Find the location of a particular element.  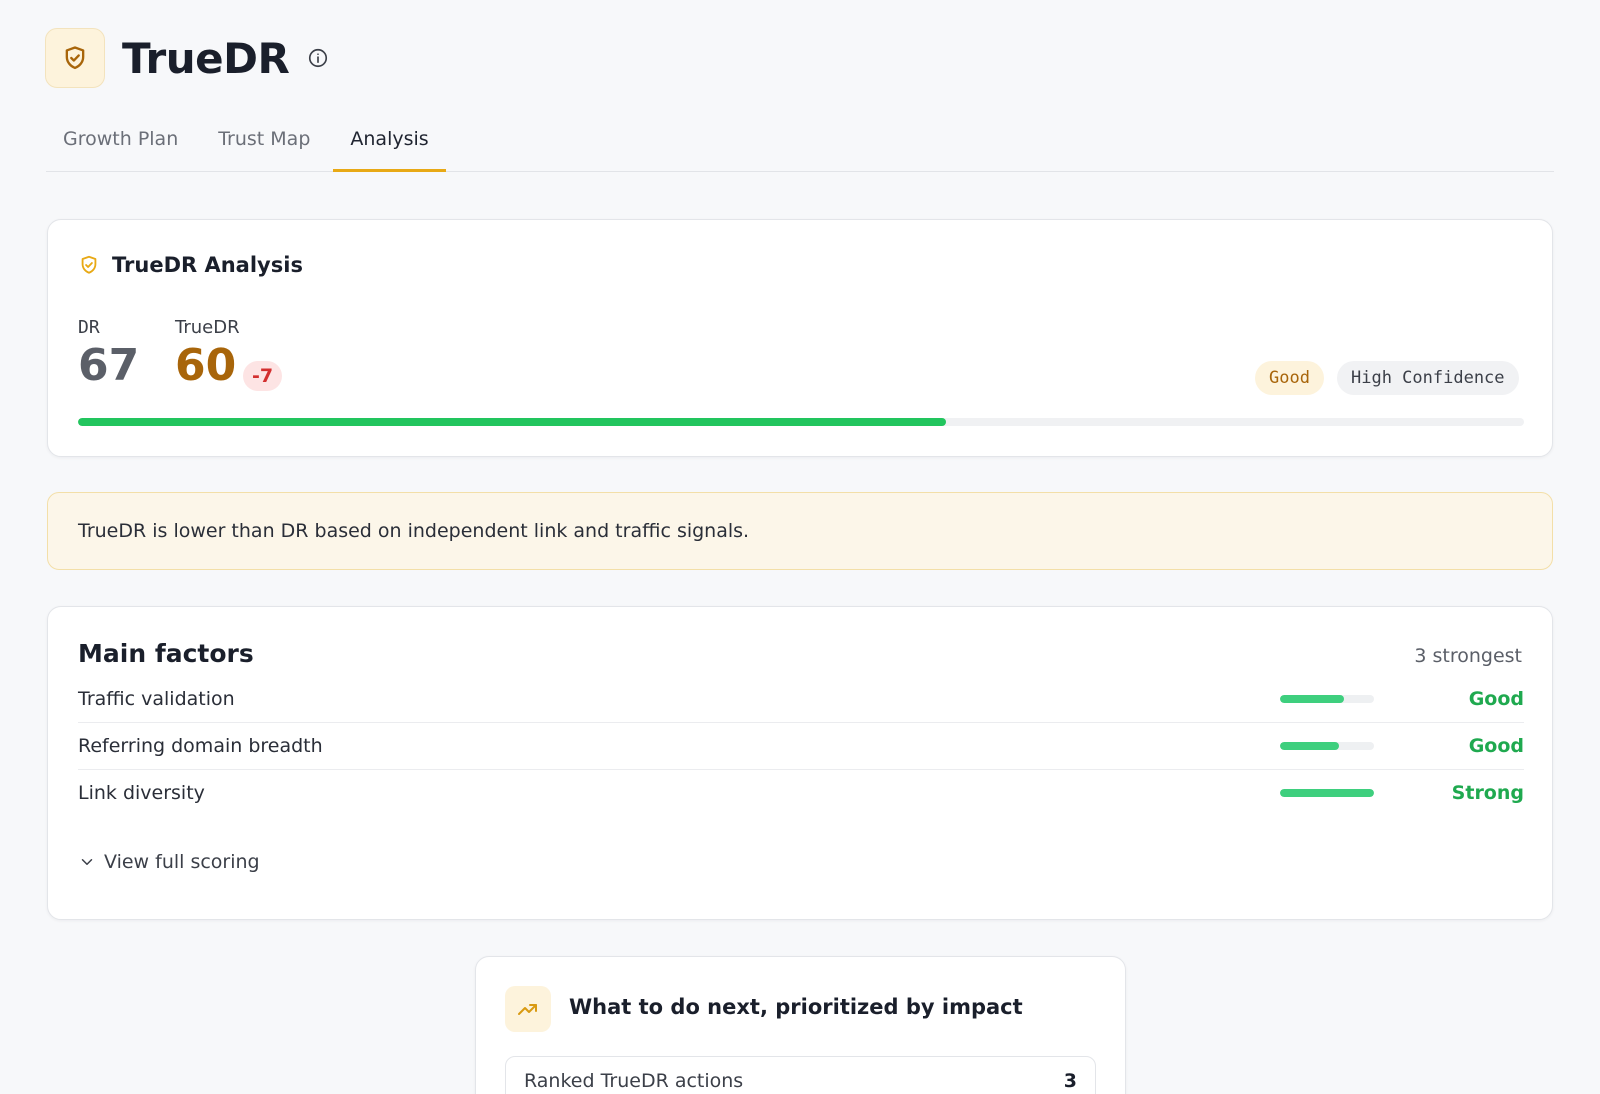

app-title: TrueDR is located at coordinates (206, 58).